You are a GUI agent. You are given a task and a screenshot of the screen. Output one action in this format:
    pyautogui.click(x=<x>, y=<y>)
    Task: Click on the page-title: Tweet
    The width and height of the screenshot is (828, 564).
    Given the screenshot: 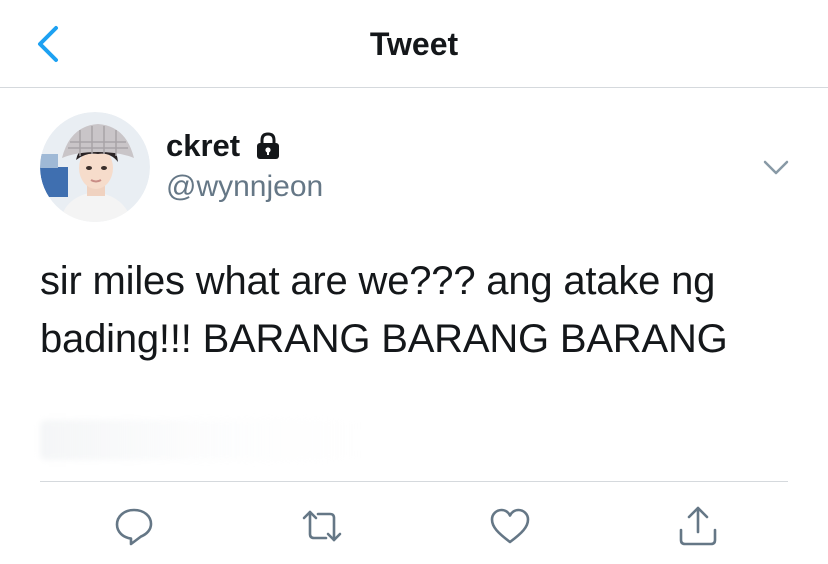 What is the action you would take?
    pyautogui.click(x=414, y=44)
    